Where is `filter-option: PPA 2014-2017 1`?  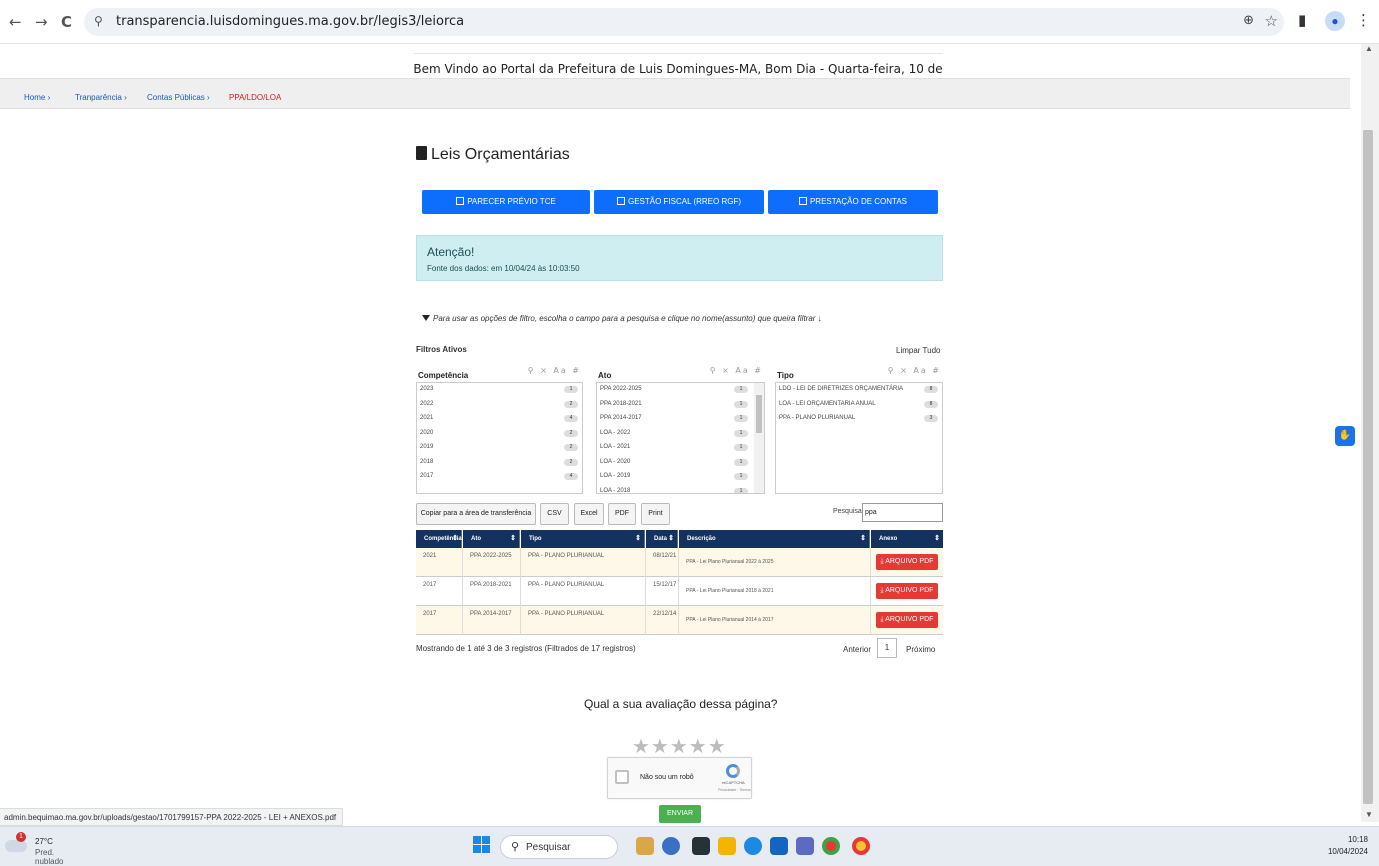 filter-option: PPA 2014-2017 1 is located at coordinates (680, 419).